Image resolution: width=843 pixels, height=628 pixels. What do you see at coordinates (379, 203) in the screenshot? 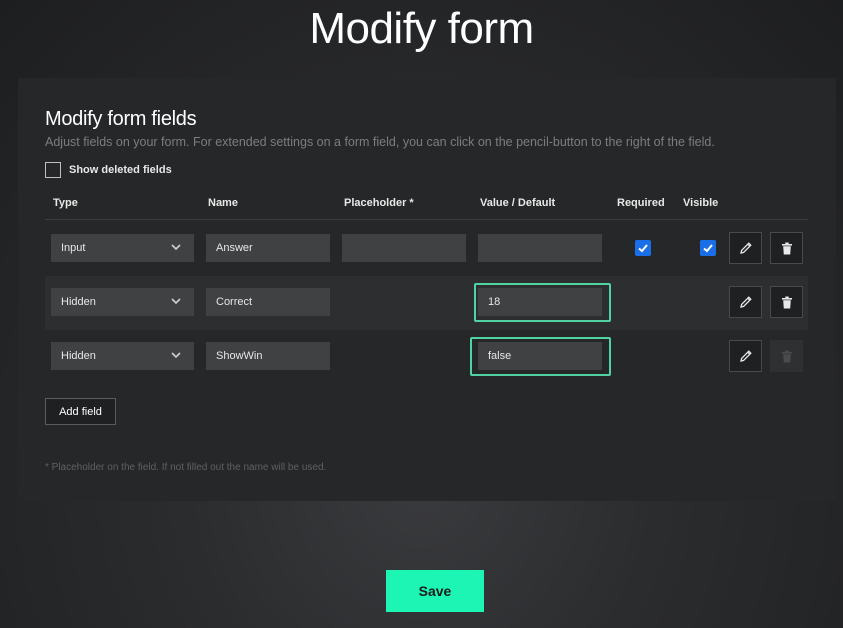
I see `header-placeholder: Placeholder *` at bounding box center [379, 203].